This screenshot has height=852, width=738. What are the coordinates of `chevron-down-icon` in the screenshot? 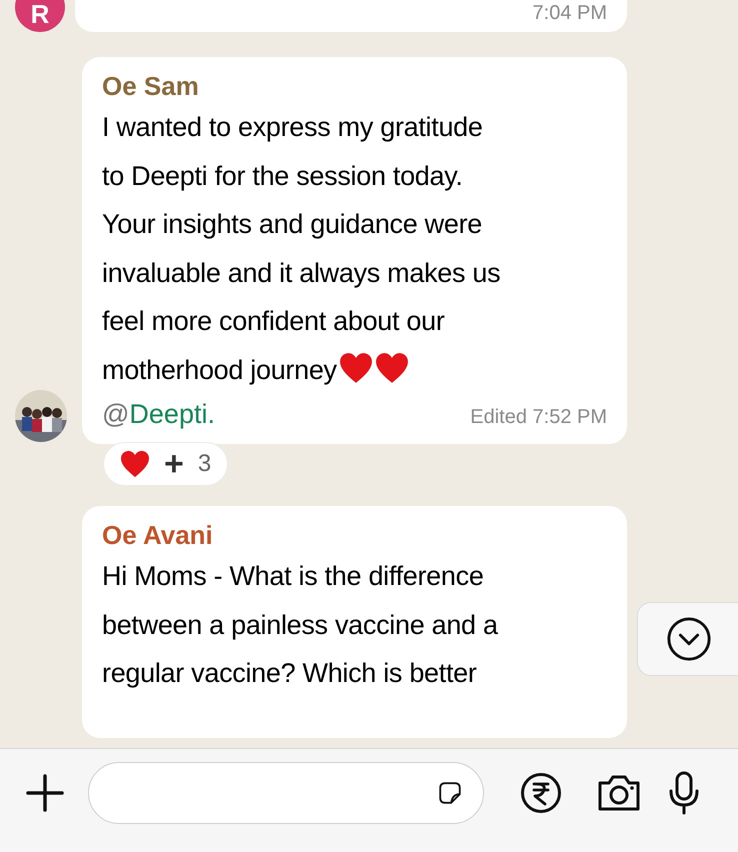 It's located at (689, 639).